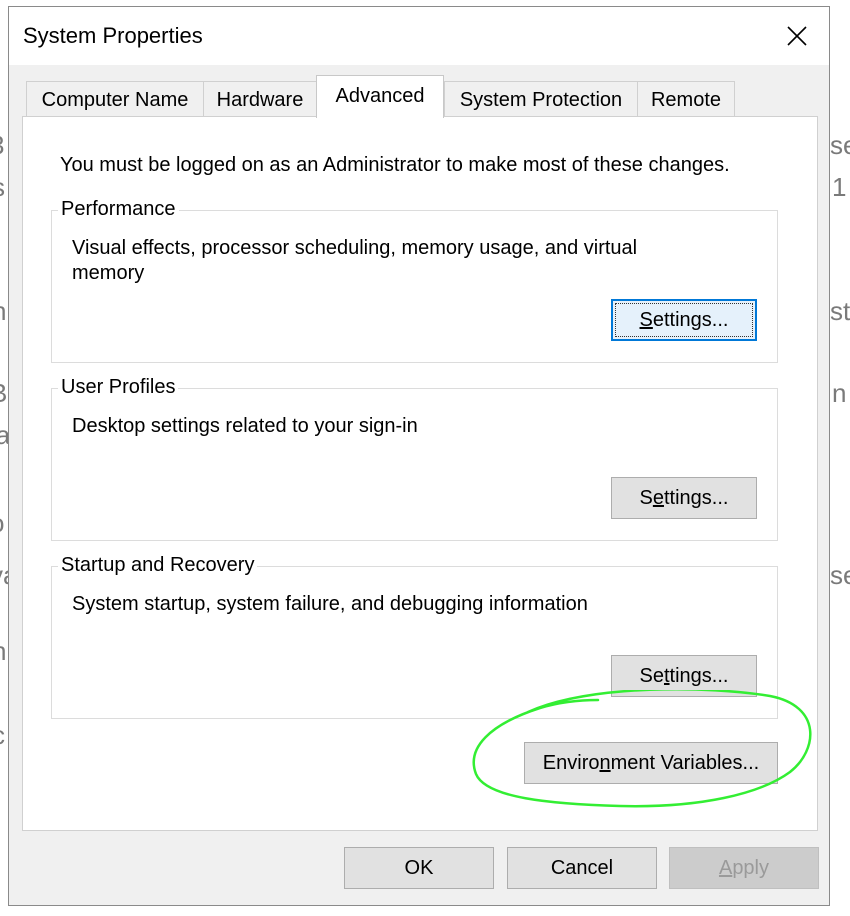 The width and height of the screenshot is (850, 916). What do you see at coordinates (582, 868) in the screenshot?
I see `cancel-button: Cancel` at bounding box center [582, 868].